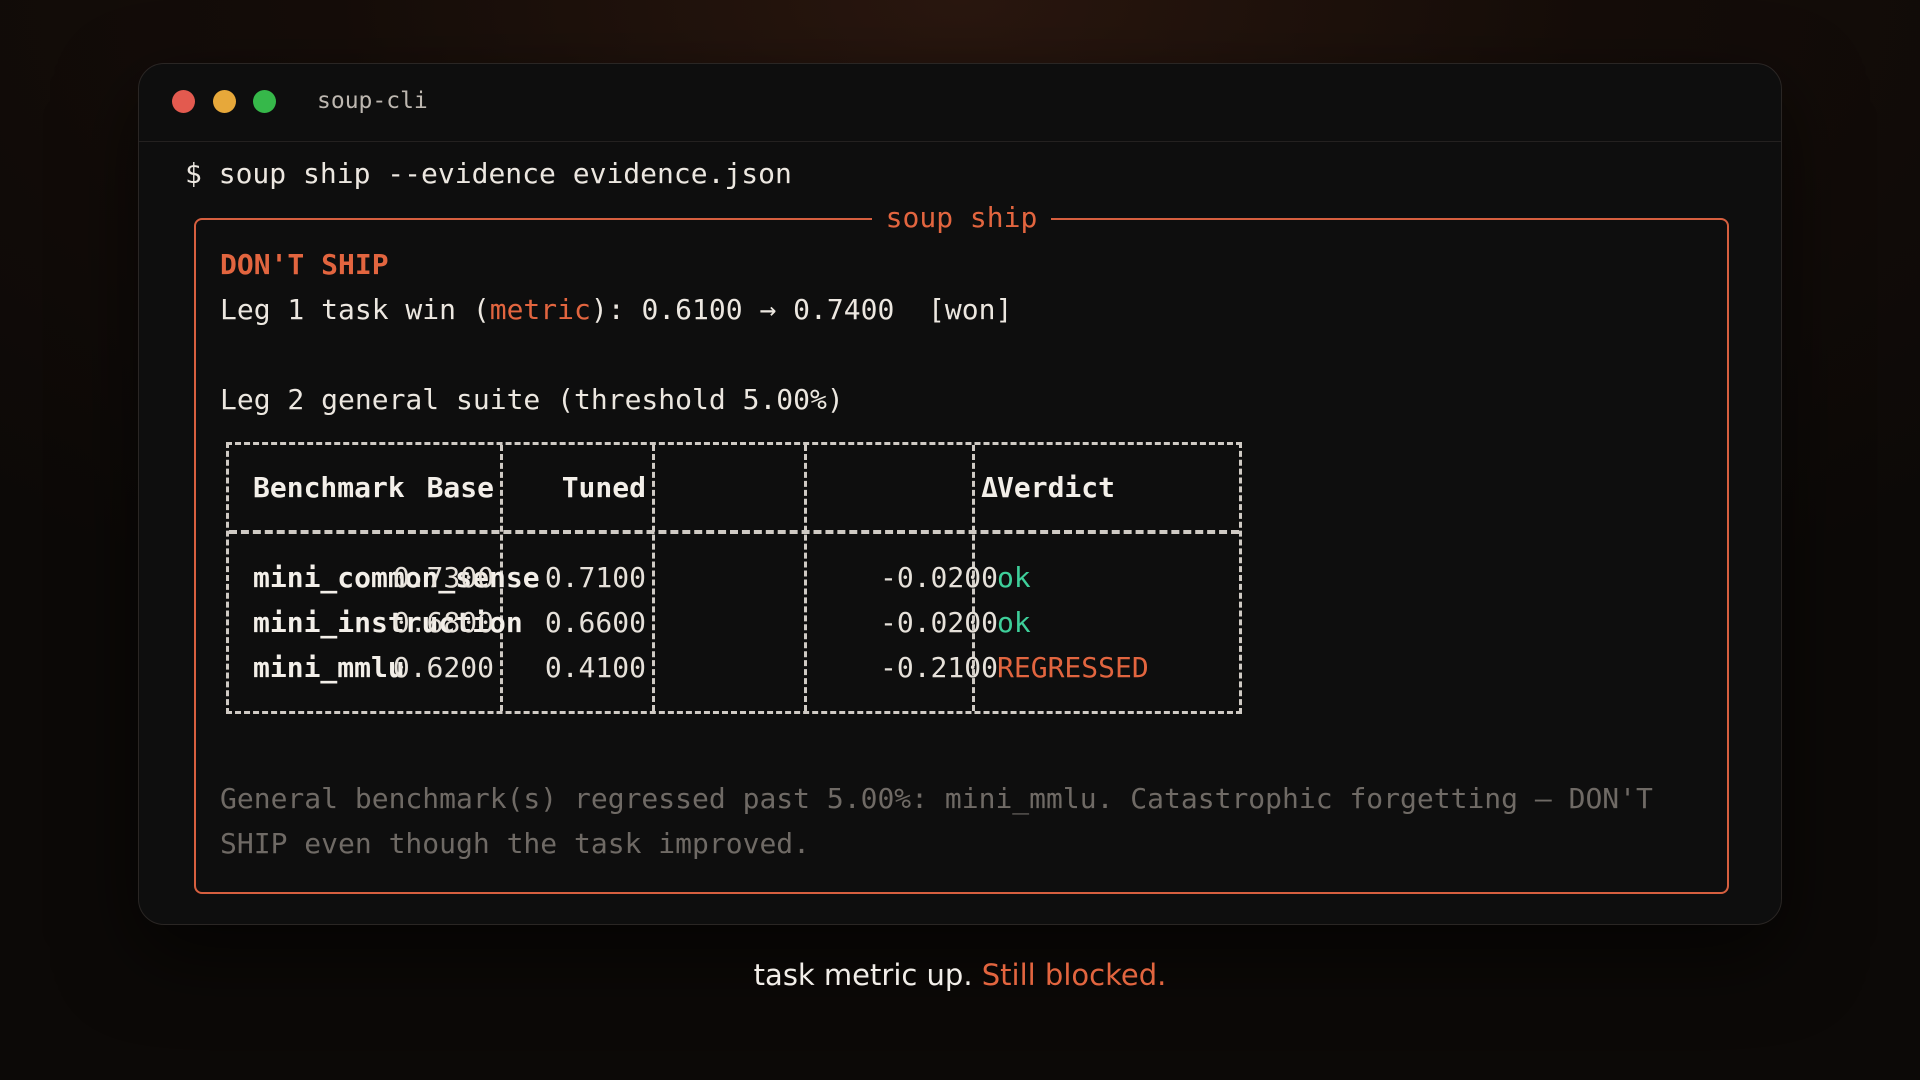  I want to click on ship-verdict: DON'T SHIP, so click(304, 264).